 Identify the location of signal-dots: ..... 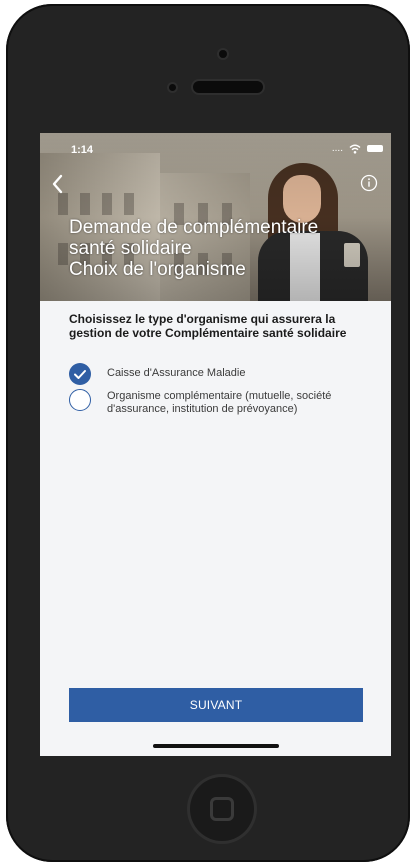
(337, 148).